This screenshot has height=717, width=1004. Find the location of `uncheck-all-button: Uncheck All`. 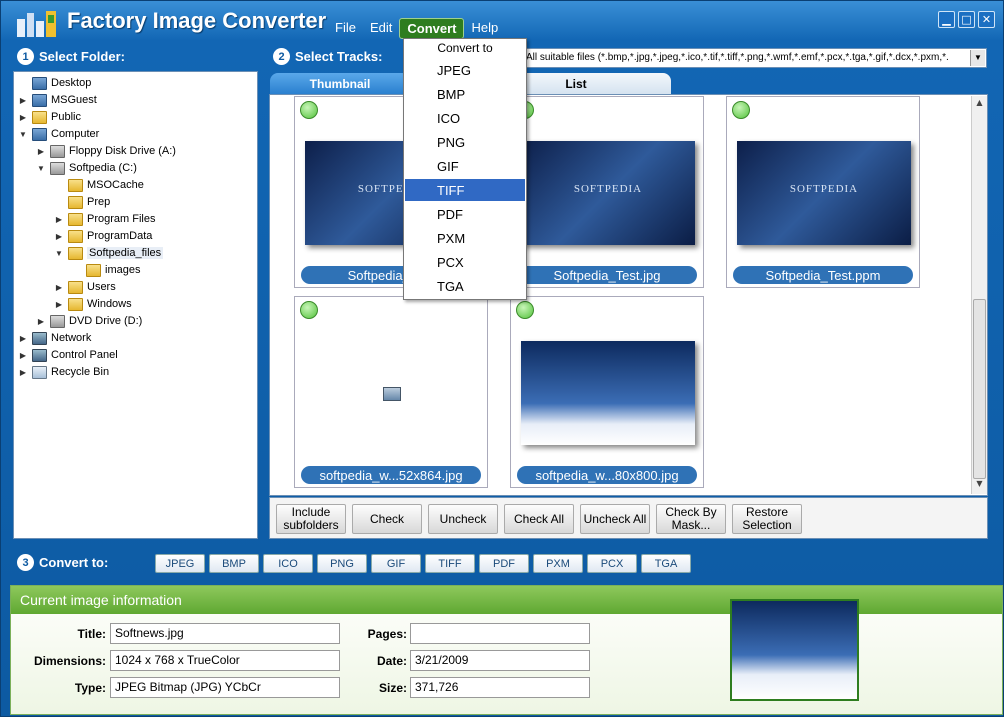

uncheck-all-button: Uncheck All is located at coordinates (615, 519).